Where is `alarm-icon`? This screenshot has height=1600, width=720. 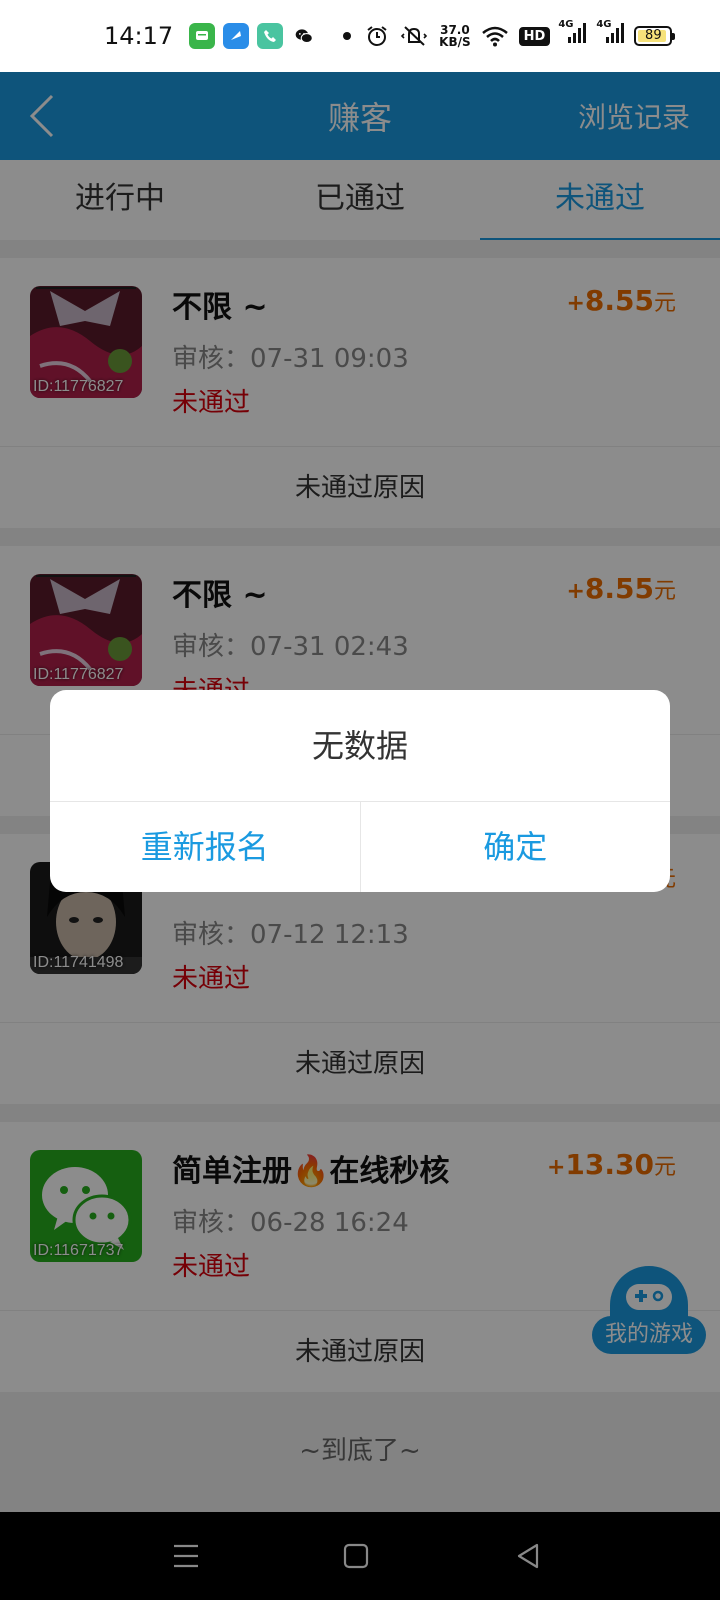 alarm-icon is located at coordinates (377, 36).